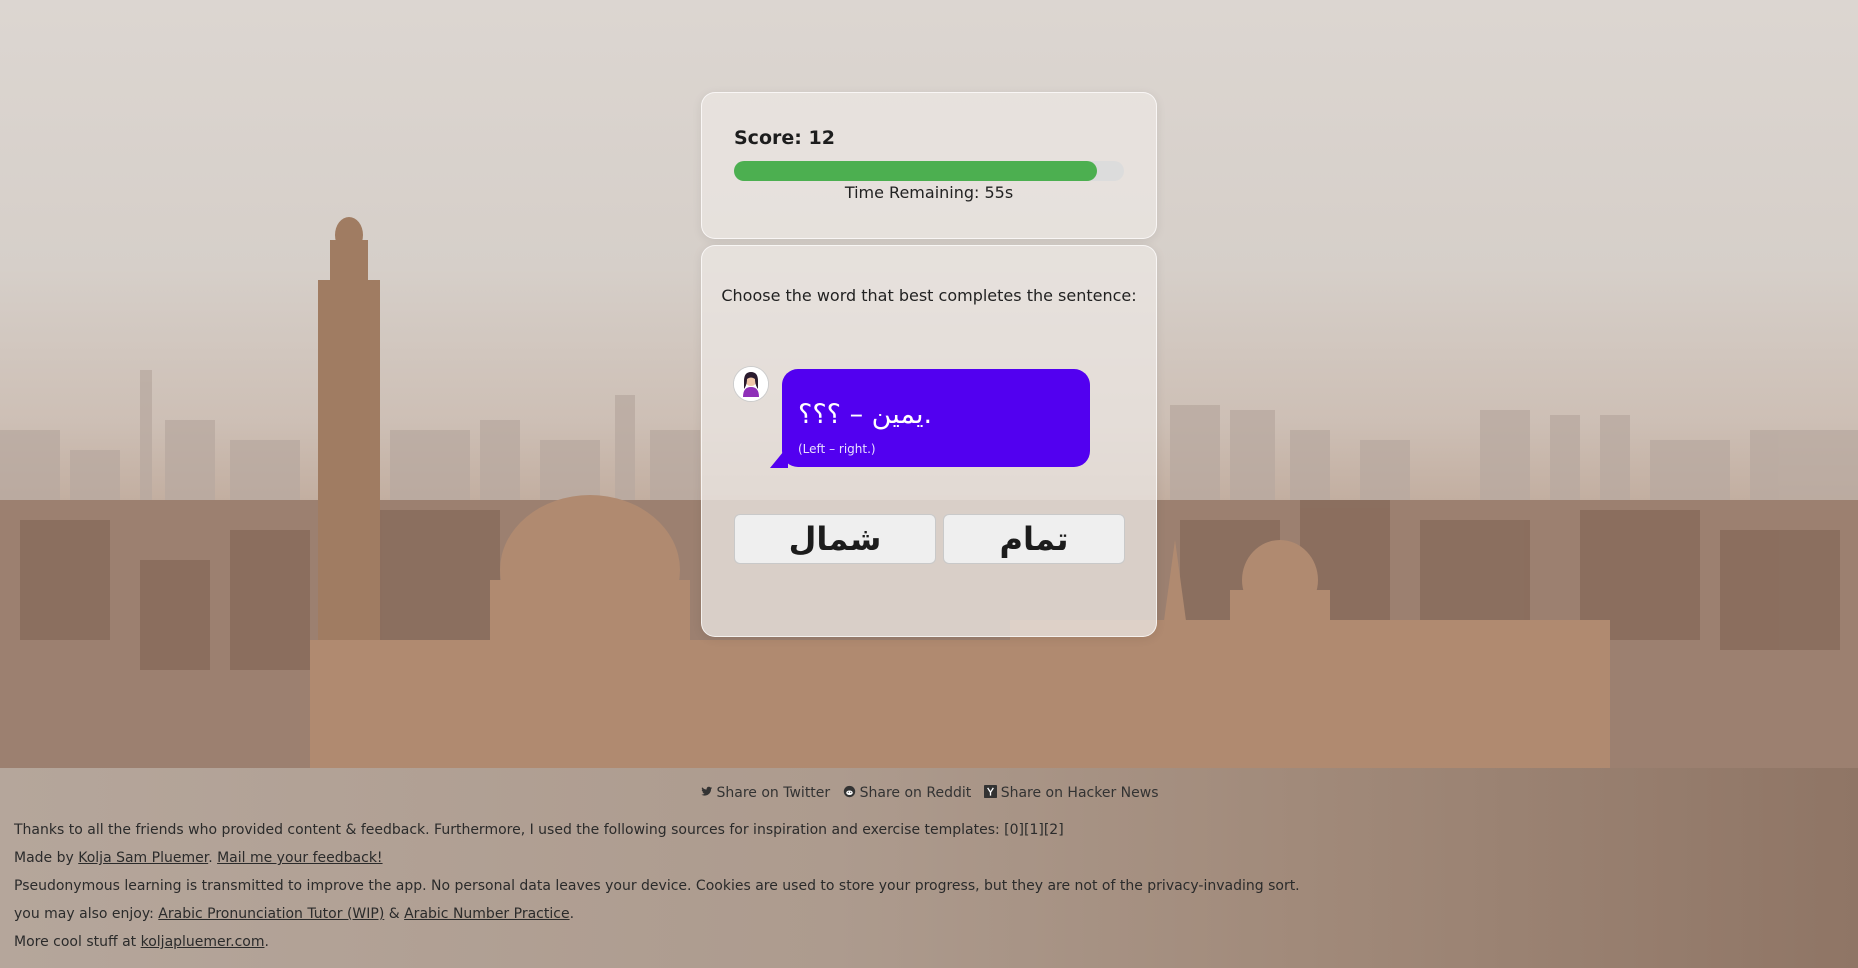  Describe the element at coordinates (77, 942) in the screenshot. I see `more-prefix: More cool stuff at` at that location.